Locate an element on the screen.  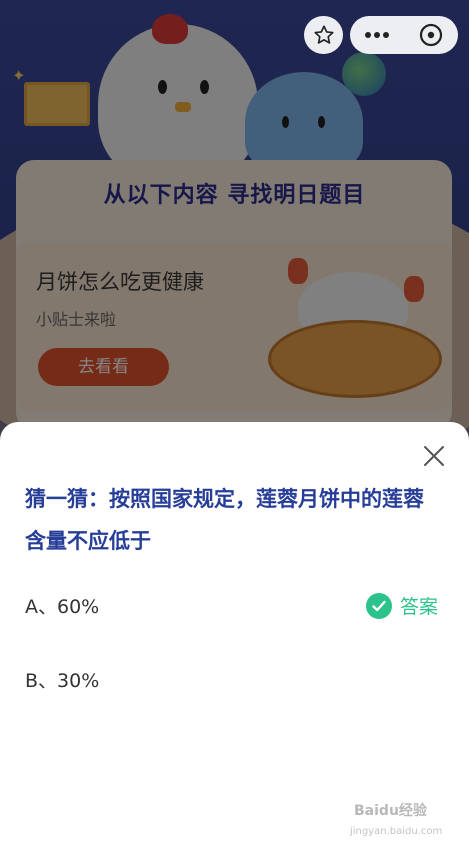
more-icon is located at coordinates (377, 35).